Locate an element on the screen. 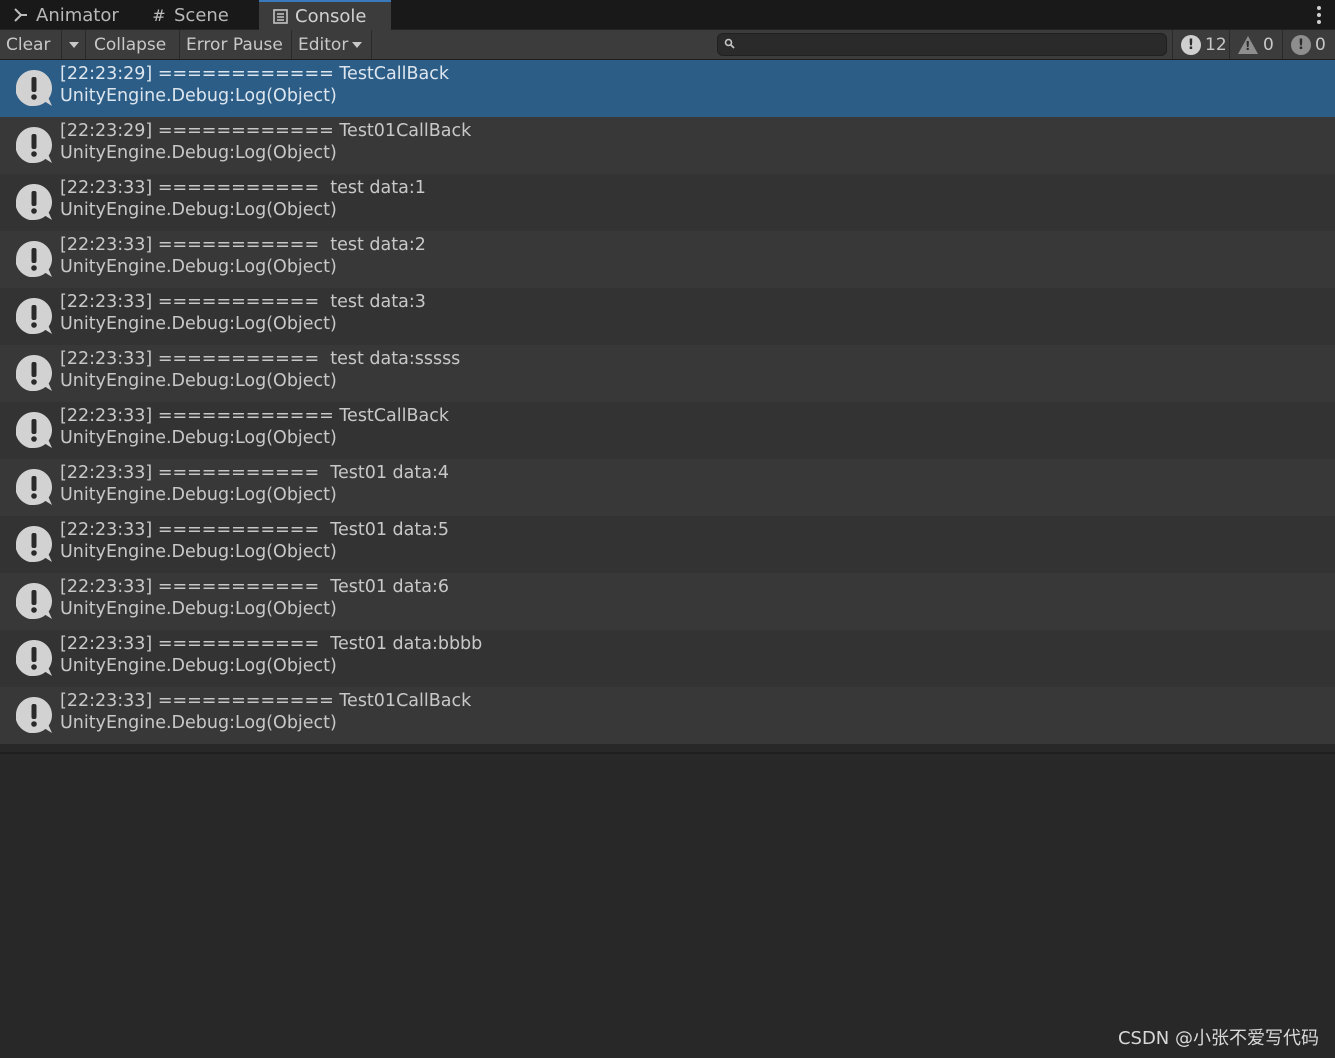 Image resolution: width=1335 pixels, height=1058 pixels. error-filter-toggle: ! 0 is located at coordinates (1308, 44).